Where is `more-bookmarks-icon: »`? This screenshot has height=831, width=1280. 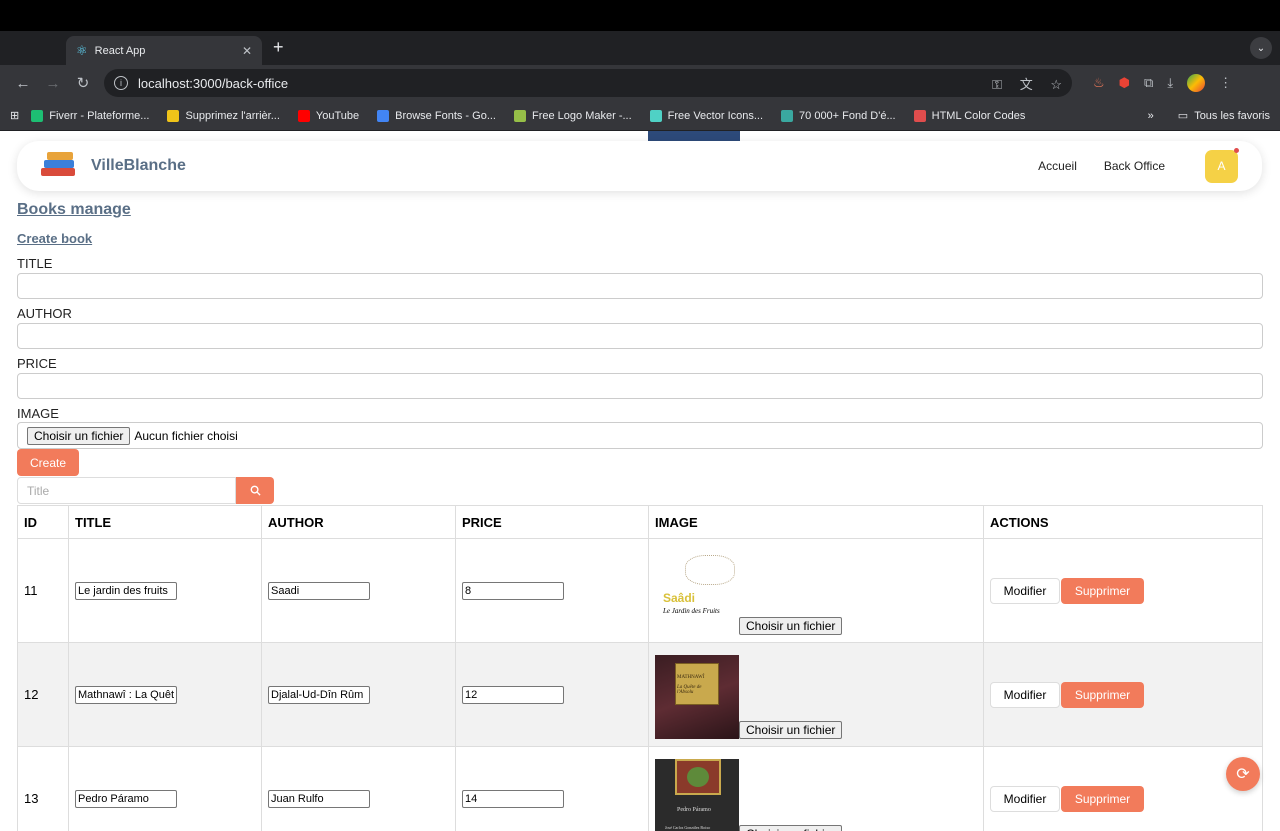 more-bookmarks-icon: » is located at coordinates (1151, 116).